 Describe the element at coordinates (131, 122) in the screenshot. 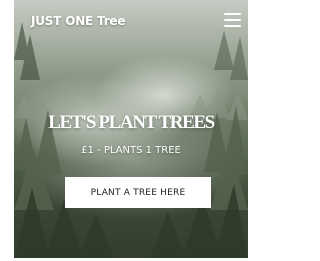

I see `hero-headline: LET'S PLANT TREES` at that location.